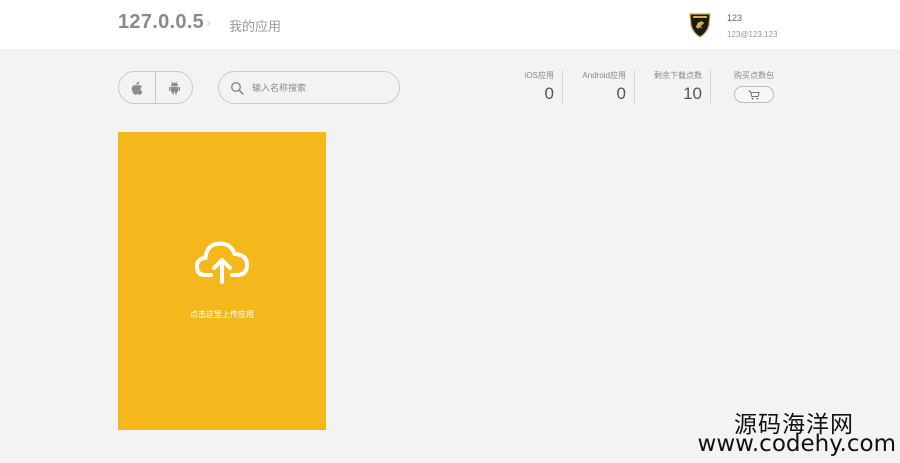 This screenshot has height=463, width=900. Describe the element at coordinates (692, 93) in the screenshot. I see `stat-value: 10` at that location.